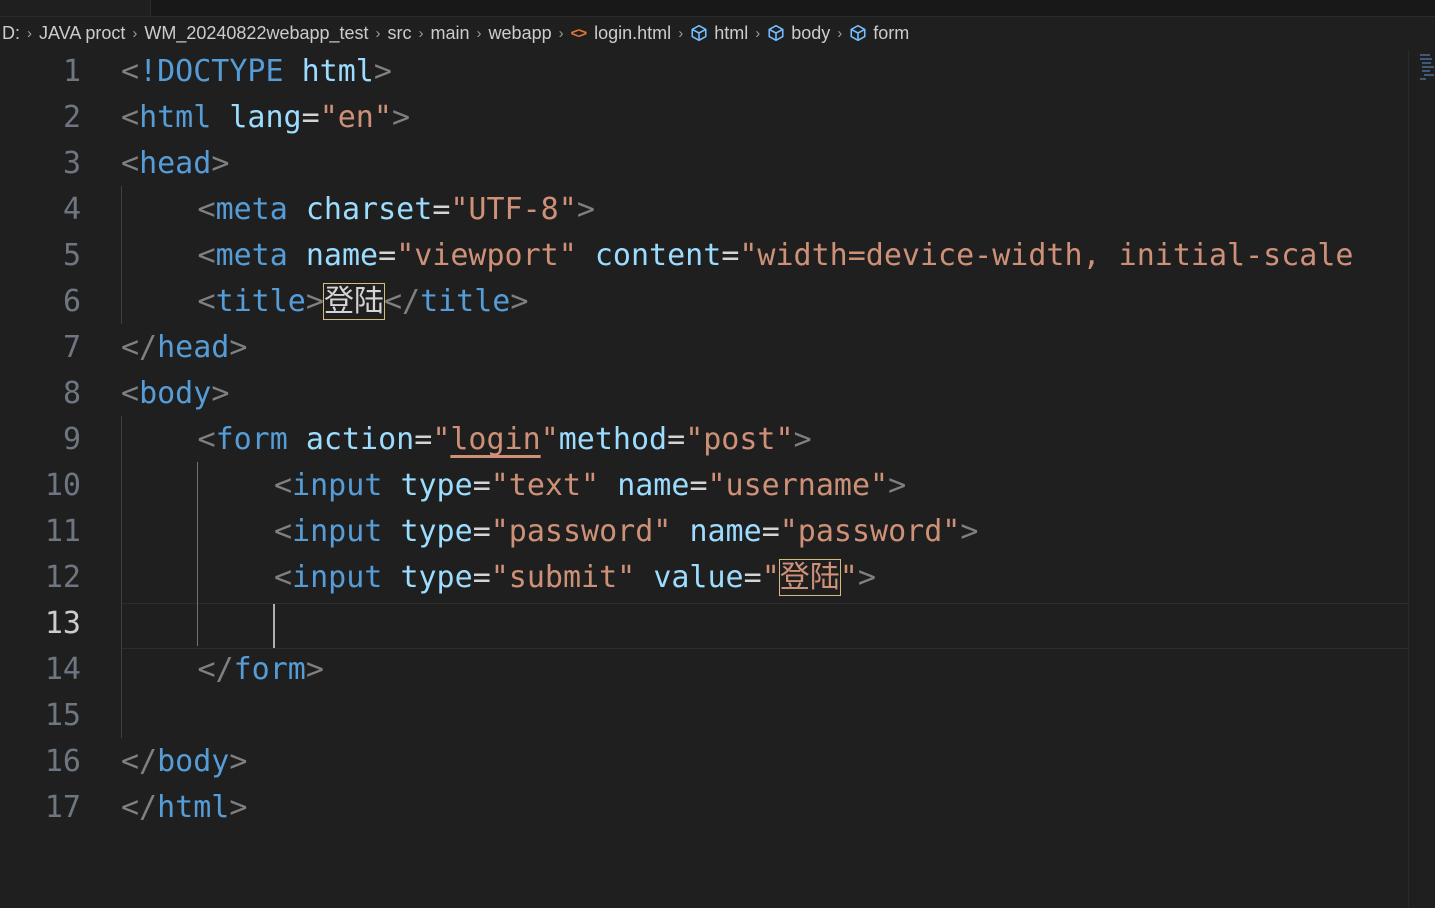 The width and height of the screenshot is (1435, 908). I want to click on line-number-gutter: 1 2 3 4 5 6 7 8 9 10 11 12 13 14 15 16 17, so click(52, 479).